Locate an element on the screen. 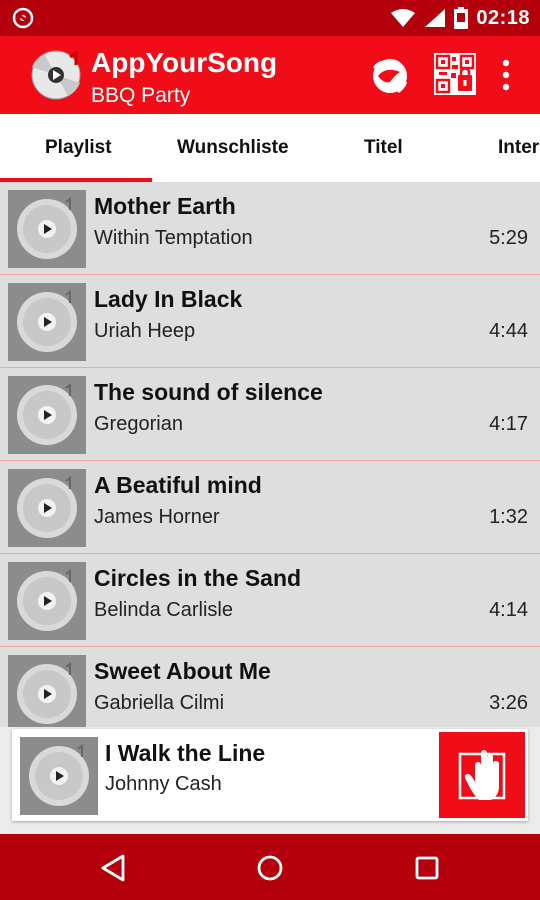 This screenshot has width=540, height=900. app-notification-icon is located at coordinates (23, 18).